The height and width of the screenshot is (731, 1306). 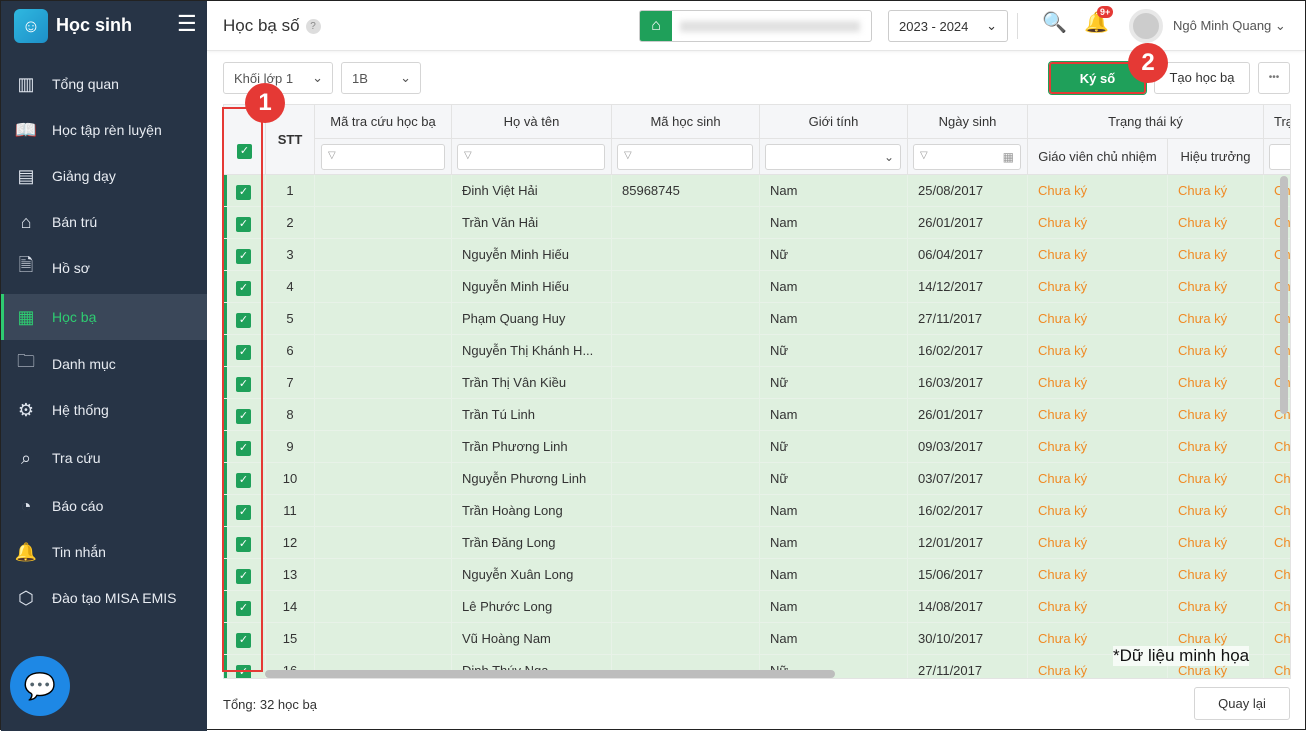 What do you see at coordinates (242, 389) in the screenshot?
I see `highlight-checkbox-column` at bounding box center [242, 389].